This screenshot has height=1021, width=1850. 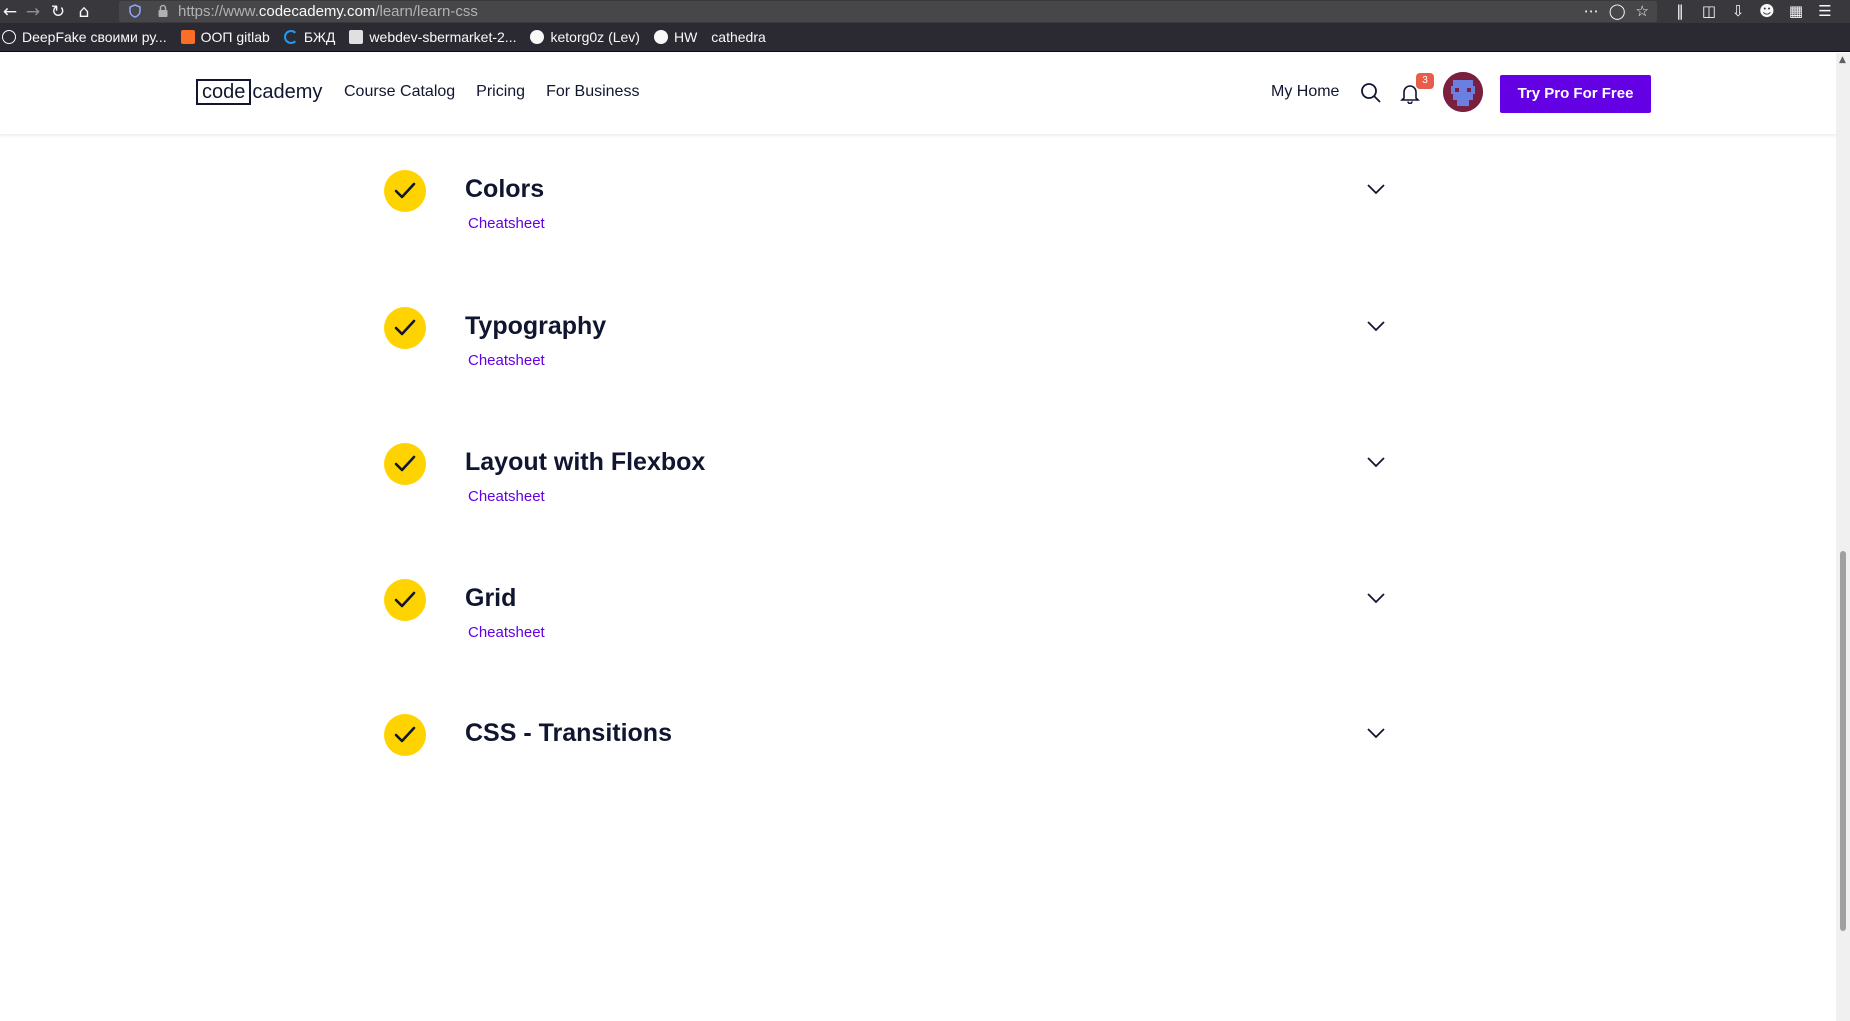 I want to click on scroll-up-icon: ▲, so click(x=1842, y=60).